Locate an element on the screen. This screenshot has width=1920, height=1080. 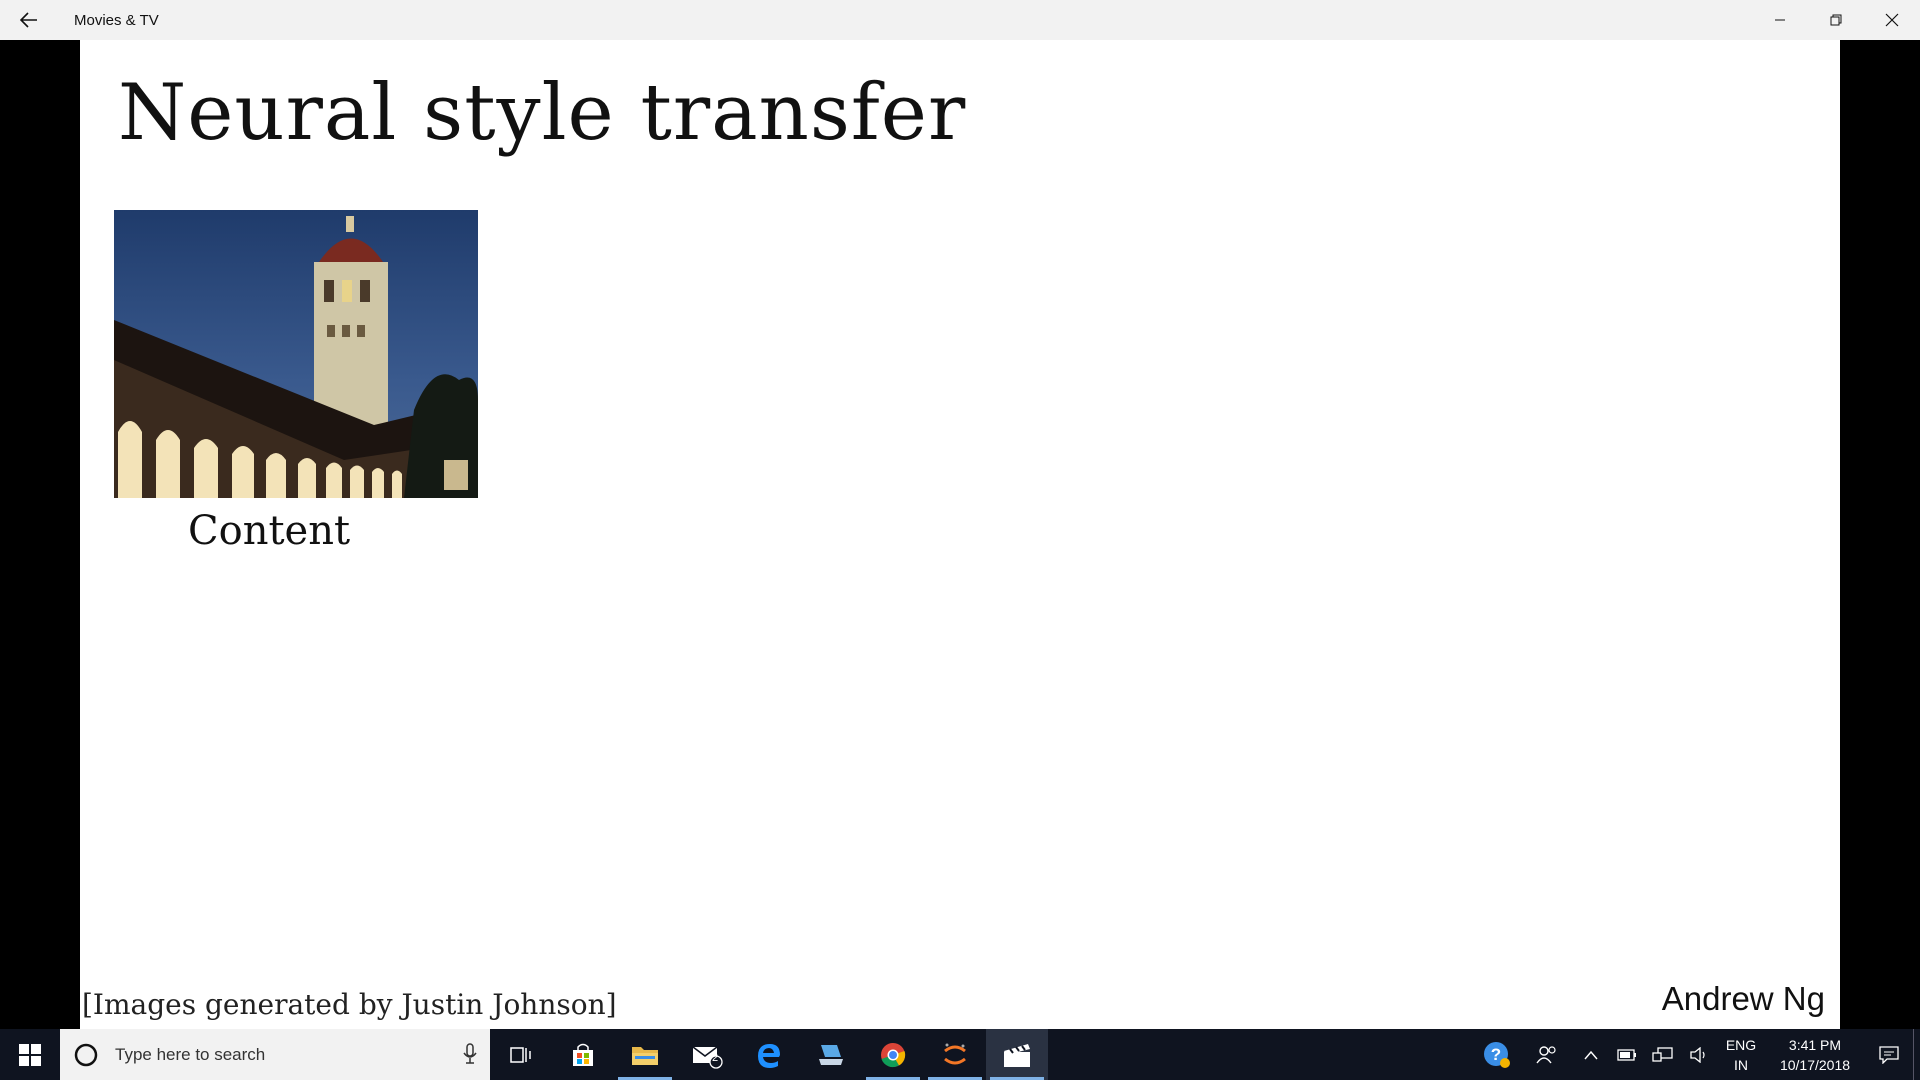
windows-taskbar: 2 is located at coordinates (960, 1054).